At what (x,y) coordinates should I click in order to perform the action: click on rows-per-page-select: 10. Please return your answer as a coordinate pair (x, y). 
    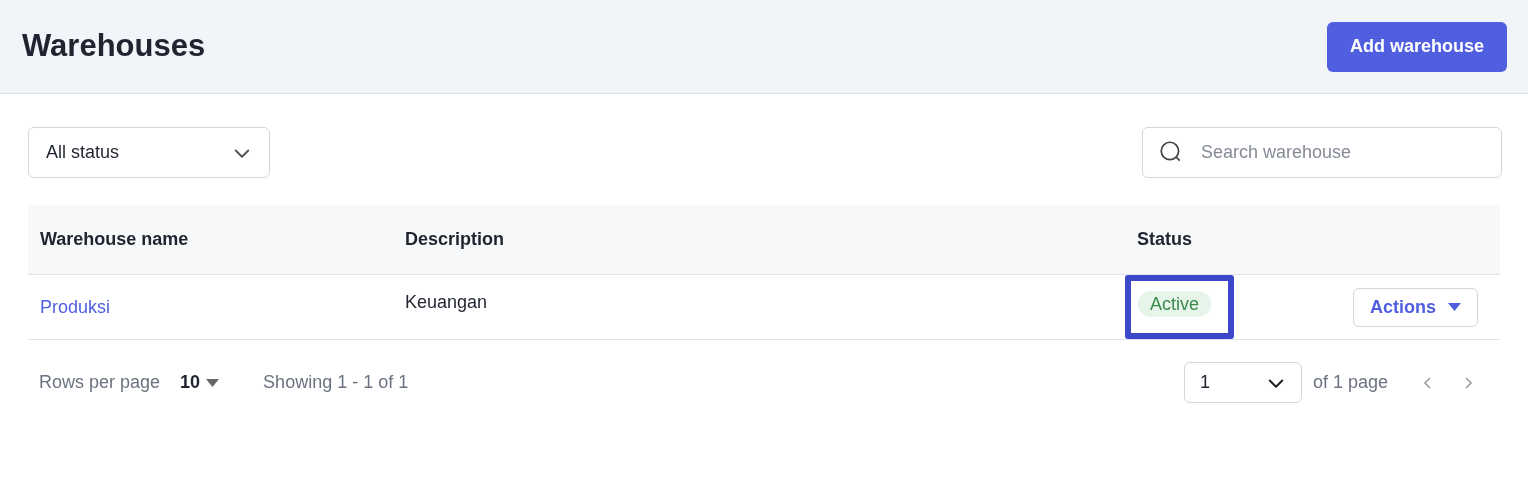
    Looking at the image, I should click on (200, 382).